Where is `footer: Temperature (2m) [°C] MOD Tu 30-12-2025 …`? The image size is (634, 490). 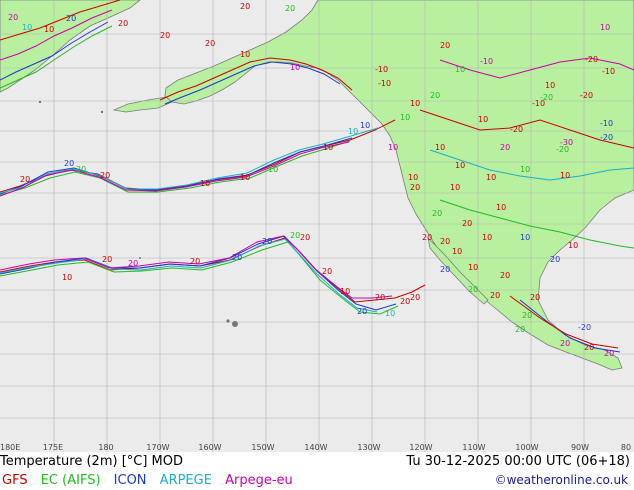 footer: Temperature (2m) [°C] MOD Tu 30-12-2025 … is located at coordinates (317, 471).